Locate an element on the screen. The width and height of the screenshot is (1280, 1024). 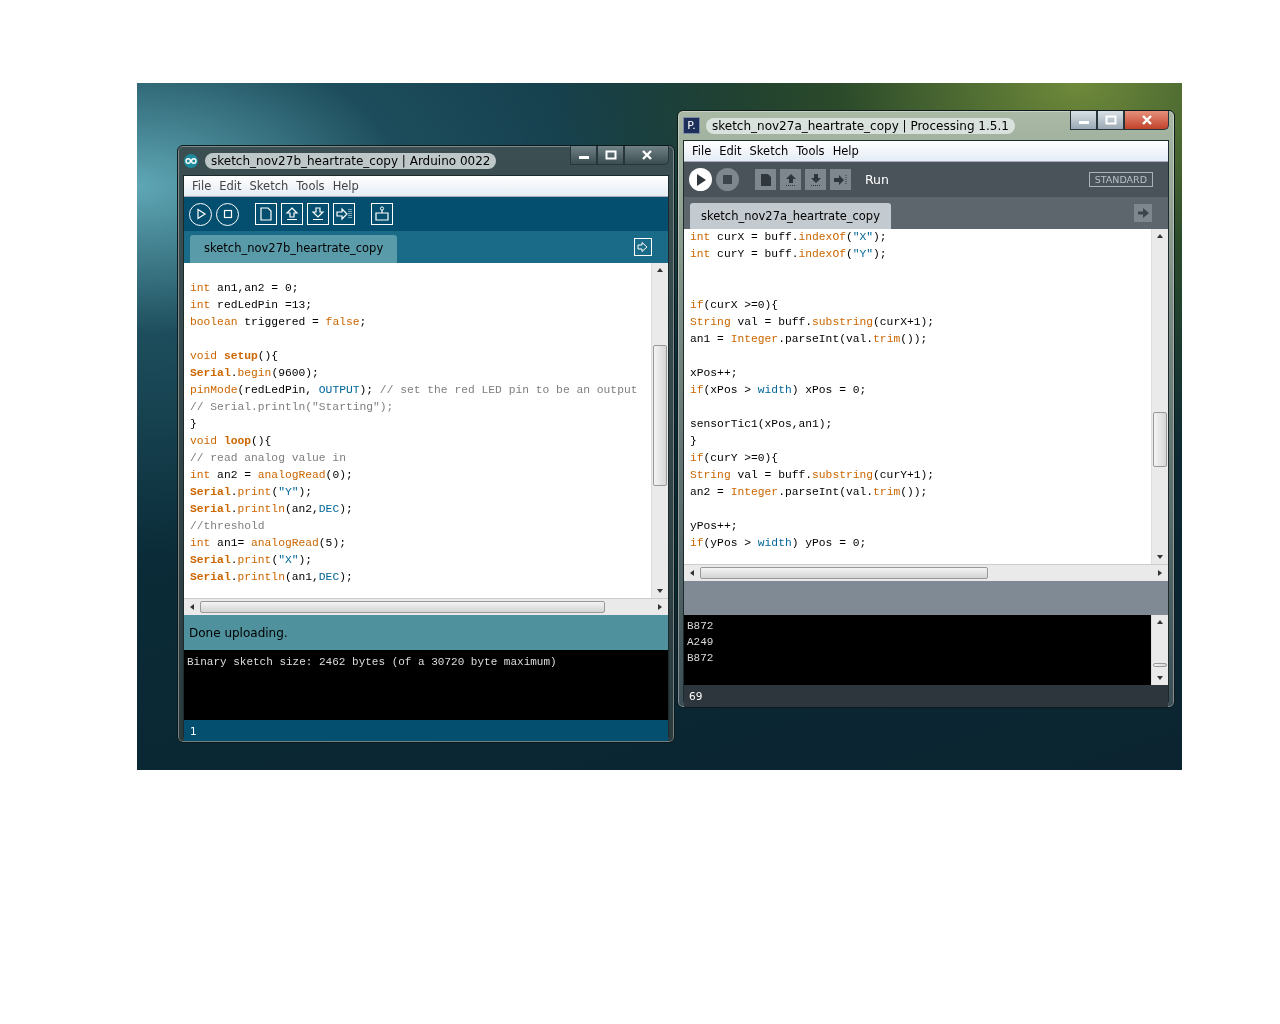
console-line: Binary sketch size: 2462 bytes (of a 30720 byte maximum) is located at coordinates (371, 662).